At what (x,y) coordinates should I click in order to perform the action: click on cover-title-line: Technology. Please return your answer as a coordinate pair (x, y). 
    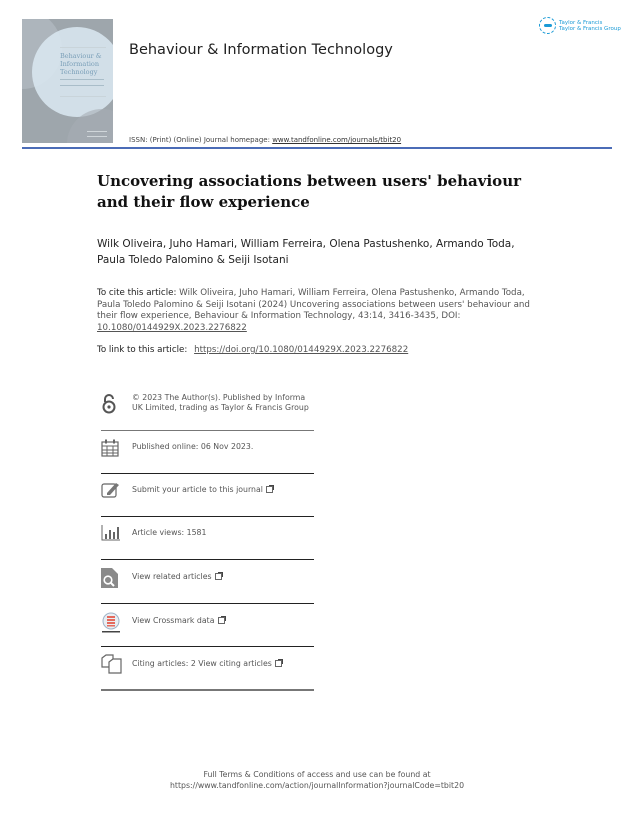
    Looking at the image, I should click on (79, 72).